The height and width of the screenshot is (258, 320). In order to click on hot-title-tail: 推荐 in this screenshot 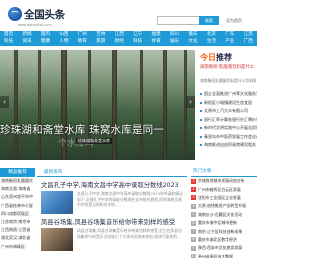, I will do `click(224, 57)`.